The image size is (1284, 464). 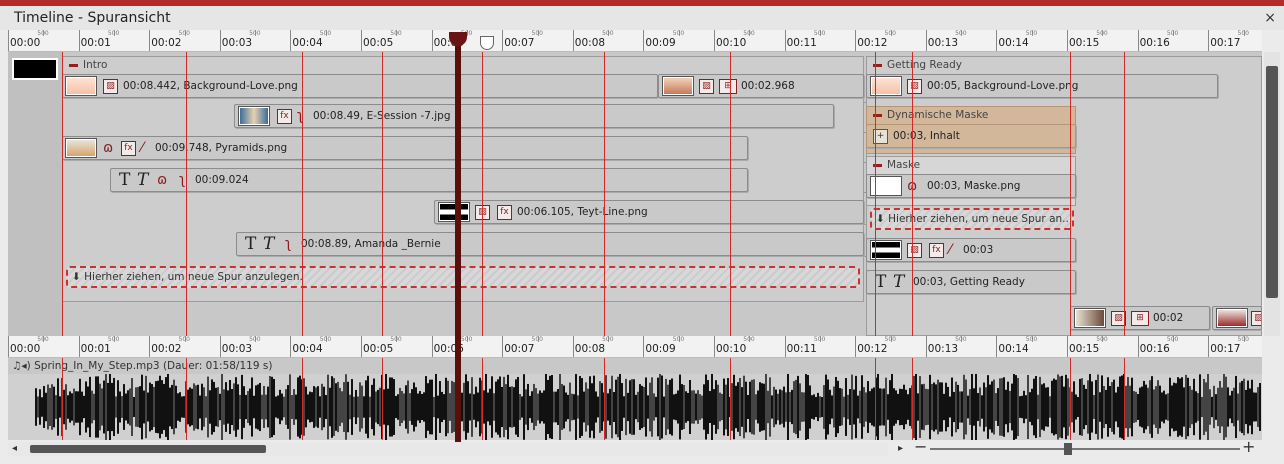 What do you see at coordinates (534, 116) in the screenshot?
I see `clip-e-session: fx ʅ 00:08.49, E-Session -7.jpg` at bounding box center [534, 116].